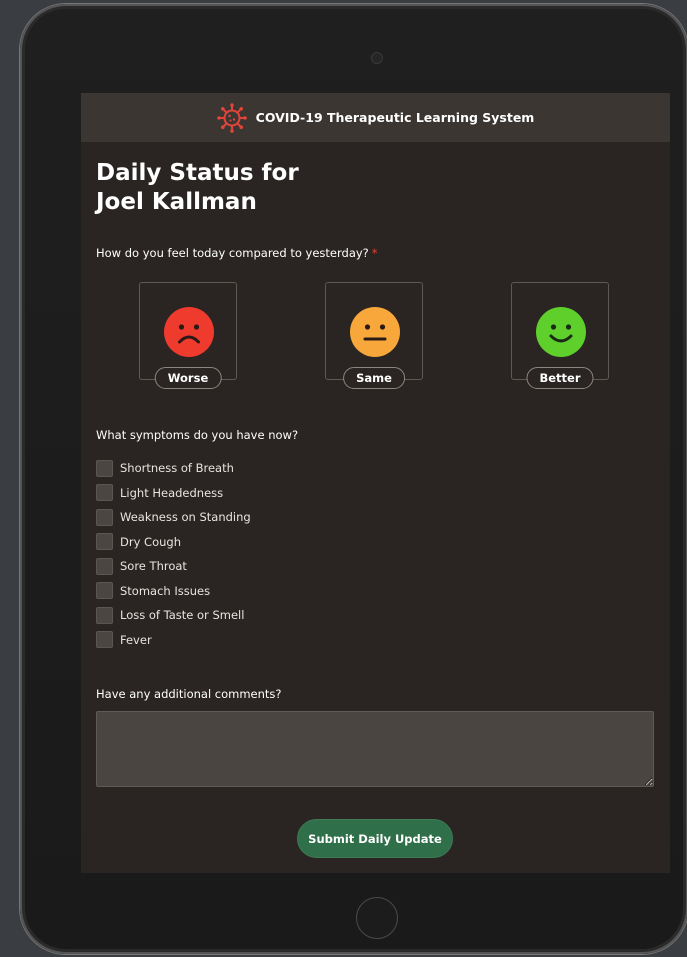 The width and height of the screenshot is (687, 957). What do you see at coordinates (560, 378) in the screenshot?
I see `mood-label-better: Better` at bounding box center [560, 378].